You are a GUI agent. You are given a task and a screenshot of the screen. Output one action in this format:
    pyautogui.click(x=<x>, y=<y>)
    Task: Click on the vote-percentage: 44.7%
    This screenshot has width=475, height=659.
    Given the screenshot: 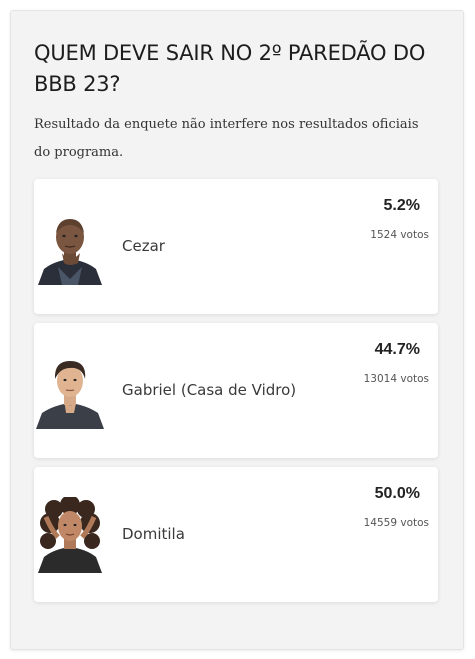 What is the action you would take?
    pyautogui.click(x=397, y=349)
    